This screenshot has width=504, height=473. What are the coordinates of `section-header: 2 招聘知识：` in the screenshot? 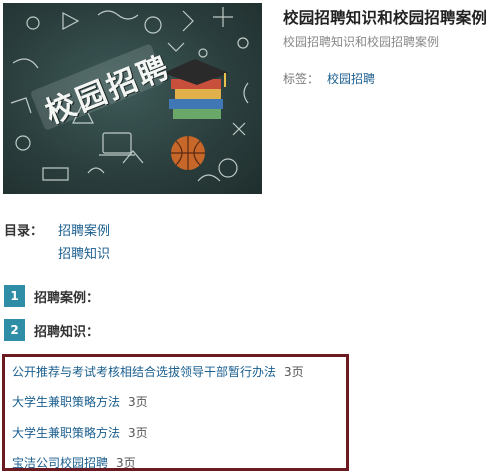 It's located at (51, 330).